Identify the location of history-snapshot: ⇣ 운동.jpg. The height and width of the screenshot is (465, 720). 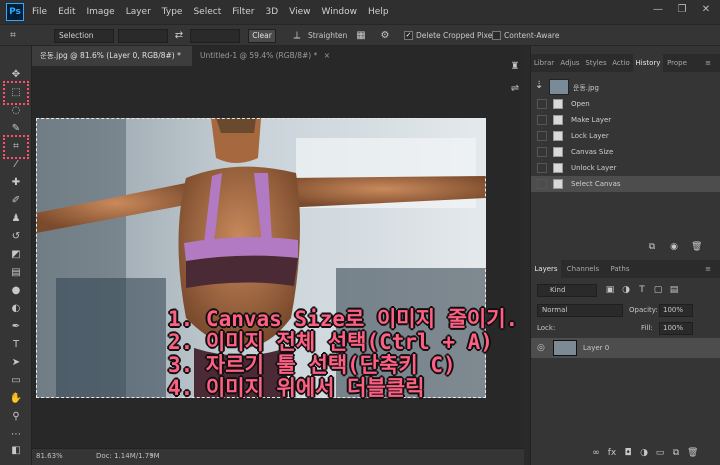
(625, 87).